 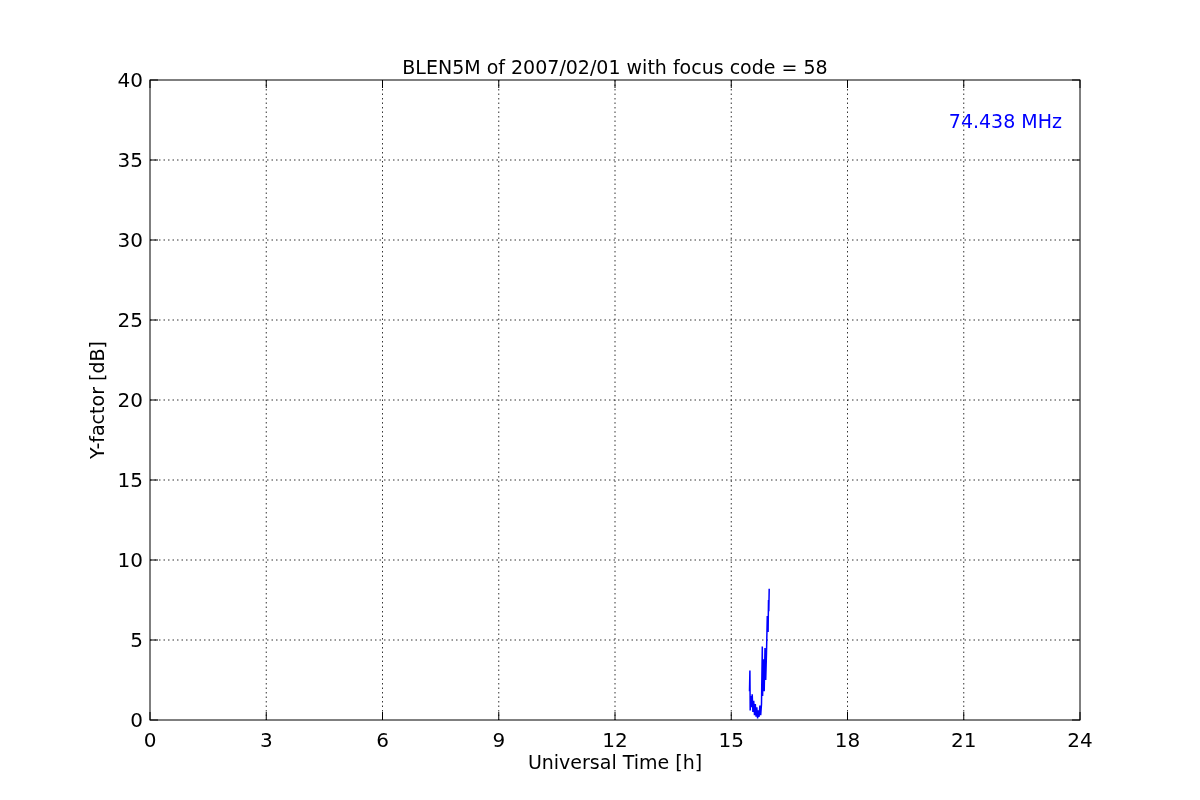 What do you see at coordinates (847, 740) in the screenshot?
I see `x-tick-label: 18` at bounding box center [847, 740].